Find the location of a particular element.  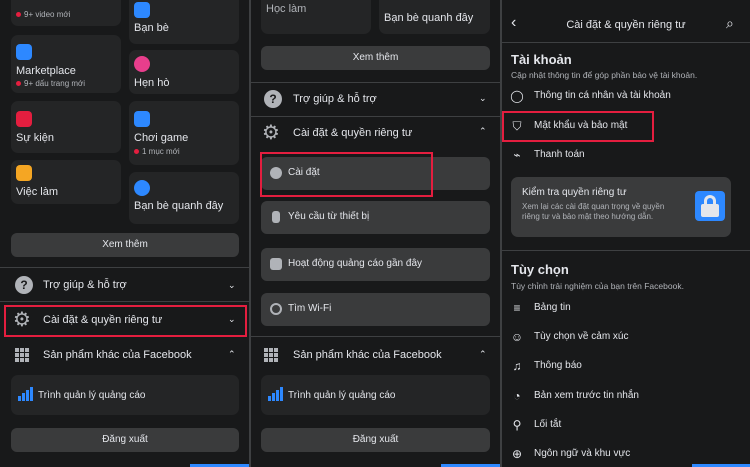

wifi-icon is located at coordinates (276, 309).